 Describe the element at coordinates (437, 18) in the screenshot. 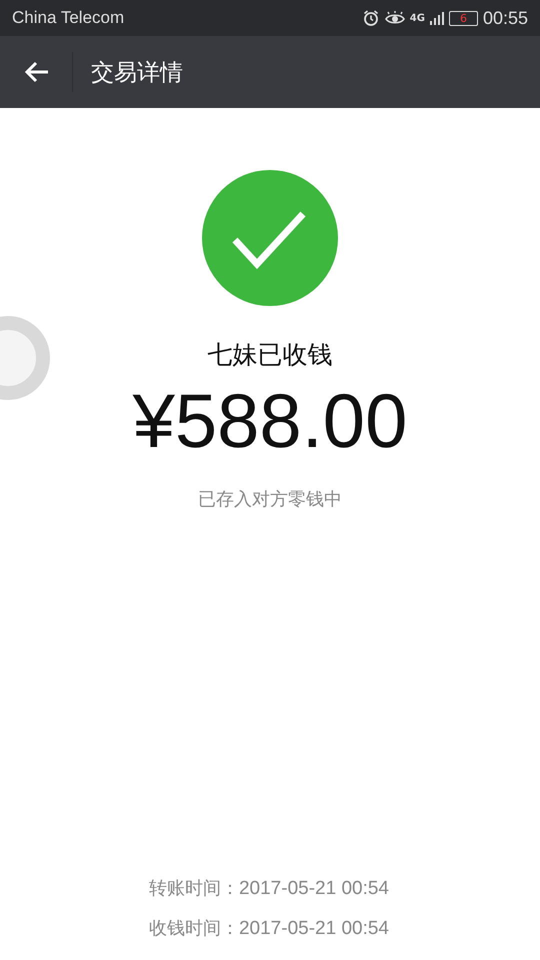

I see `signal-icon` at that location.